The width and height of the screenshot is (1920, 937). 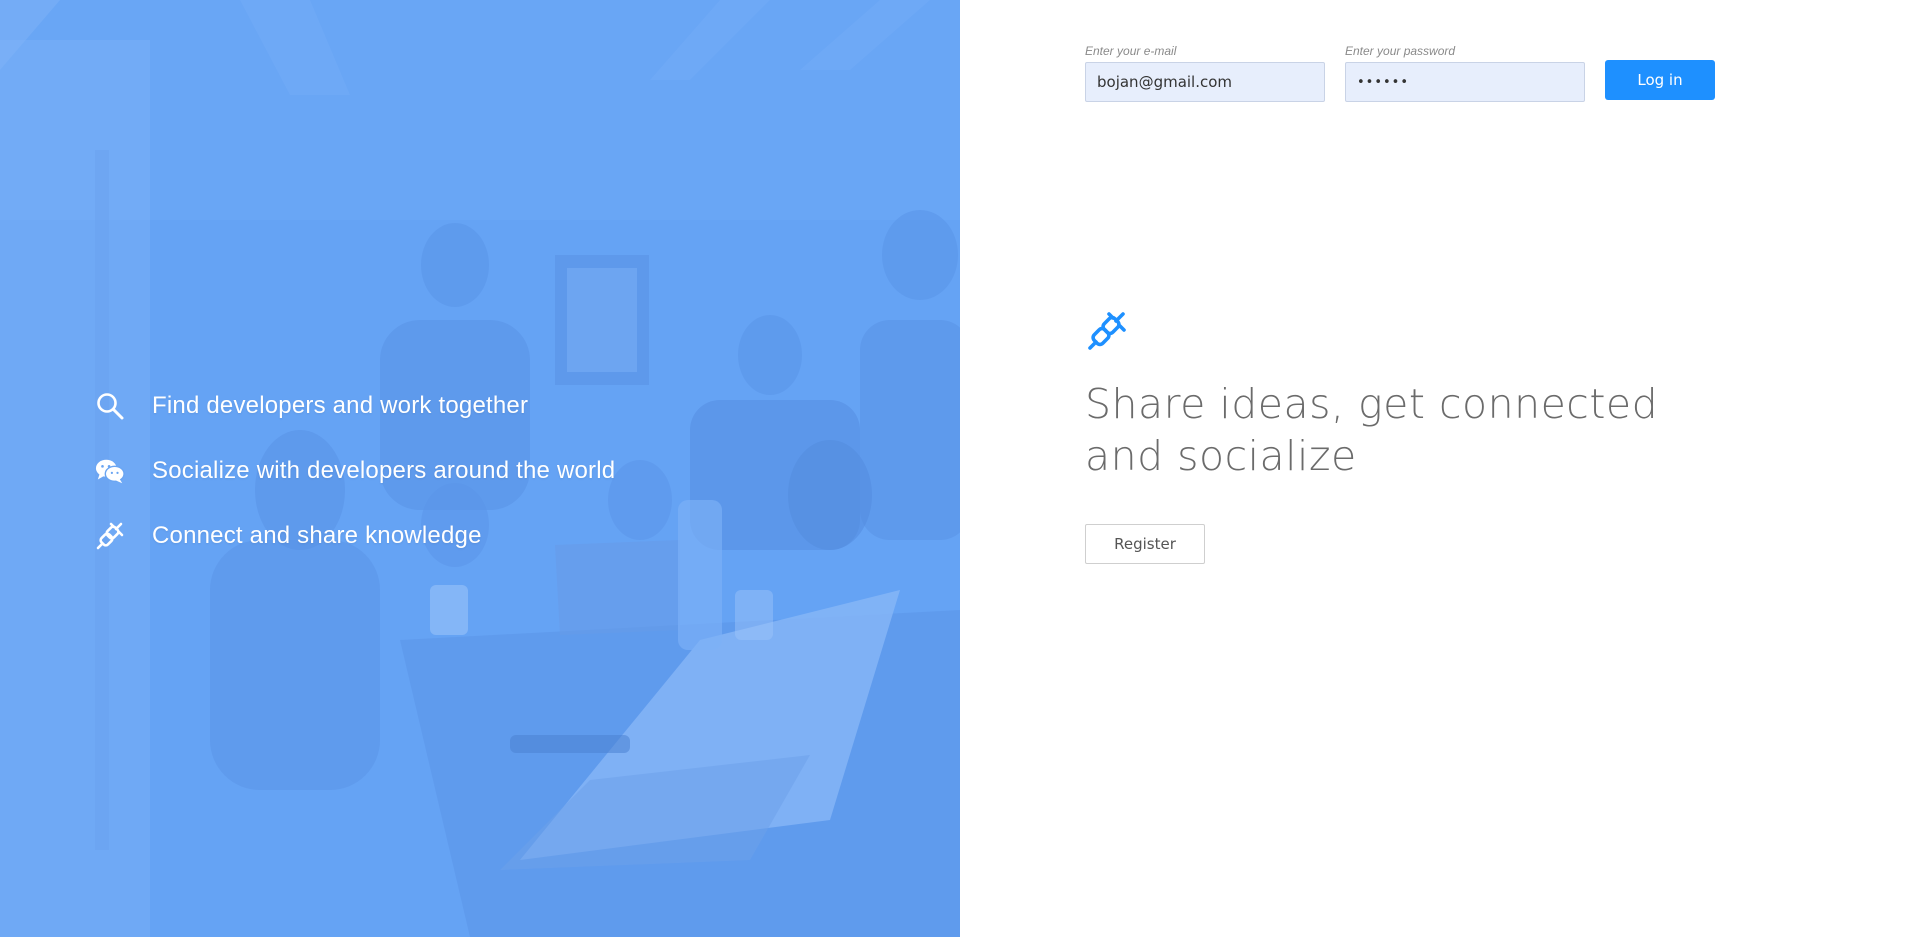 I want to click on password-field-group: Enter your password, so click(x=1465, y=73).